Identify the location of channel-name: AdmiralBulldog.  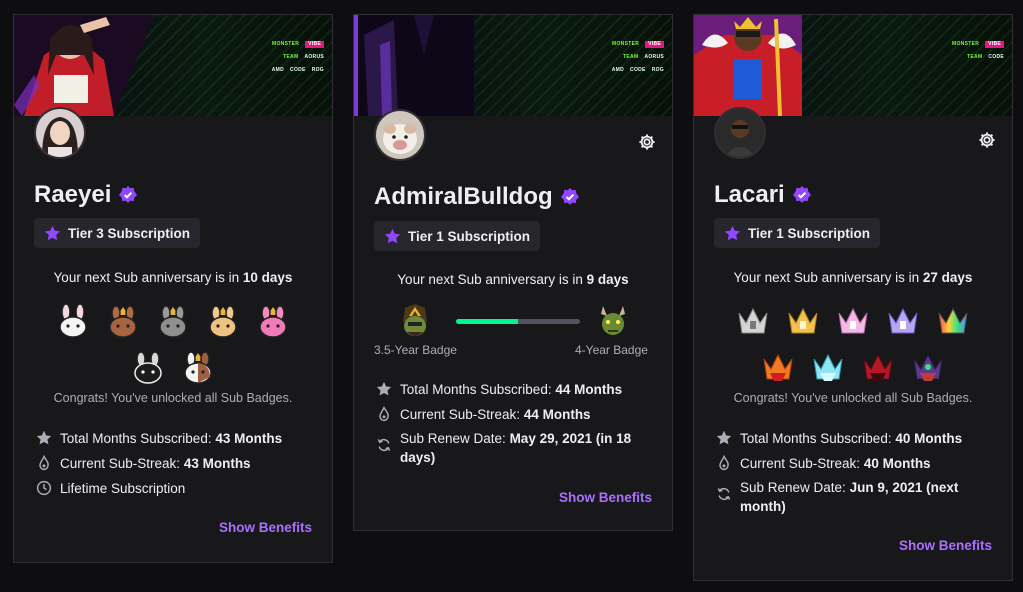
(463, 197).